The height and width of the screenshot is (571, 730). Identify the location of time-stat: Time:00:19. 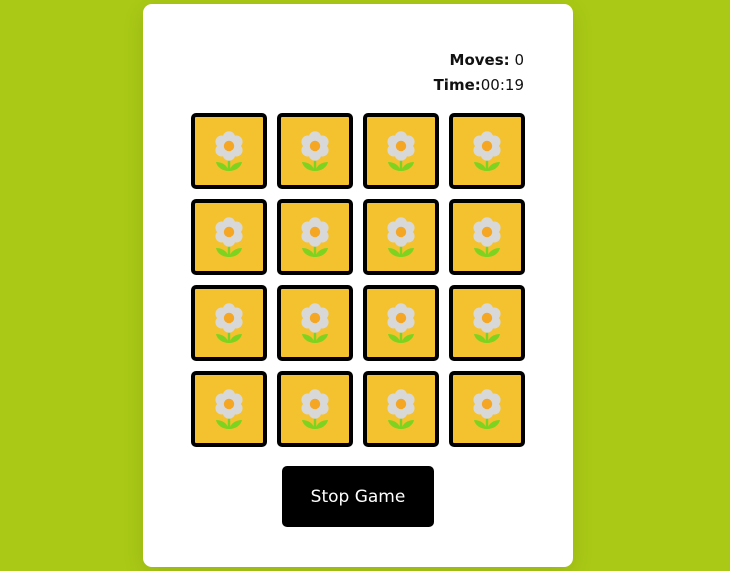
(479, 85).